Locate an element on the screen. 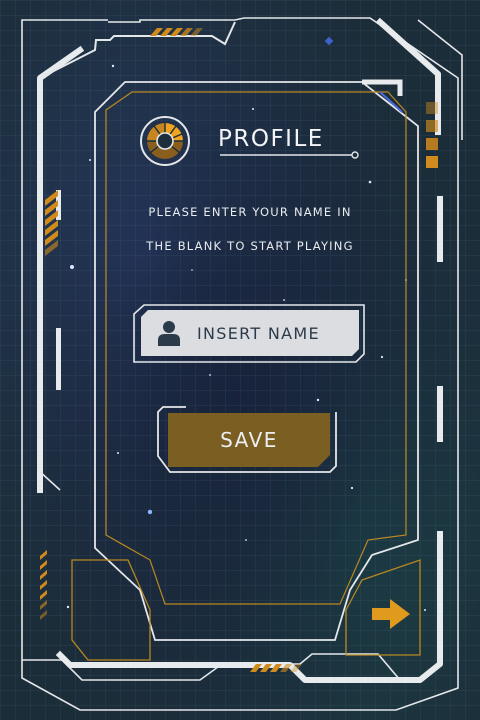  save-button: SAVE is located at coordinates (249, 440).